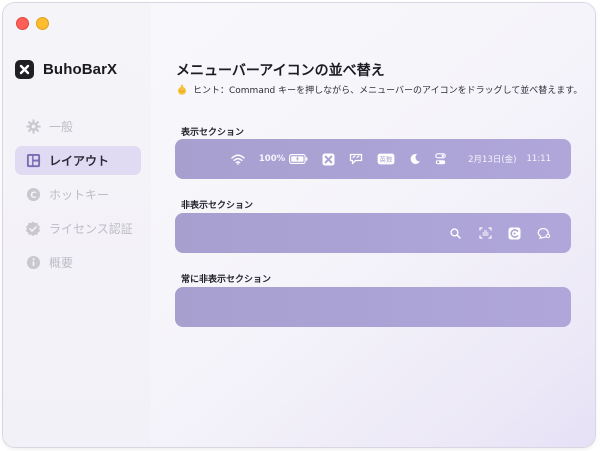 The height and width of the screenshot is (451, 600). Describe the element at coordinates (33, 229) in the screenshot. I see `verified-badge-icon` at that location.